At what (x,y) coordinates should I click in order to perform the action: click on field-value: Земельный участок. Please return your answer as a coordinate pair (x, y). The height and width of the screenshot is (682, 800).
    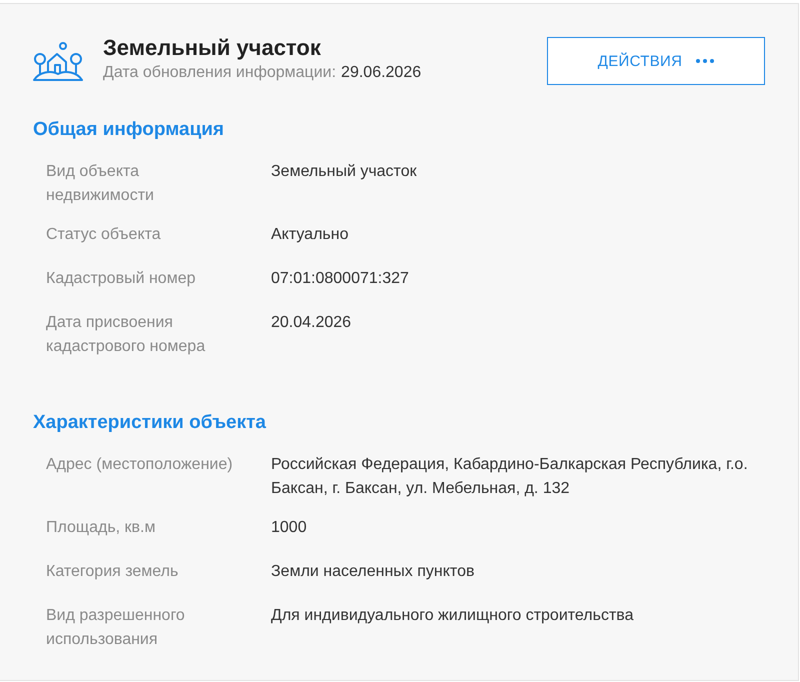
    Looking at the image, I should click on (344, 172).